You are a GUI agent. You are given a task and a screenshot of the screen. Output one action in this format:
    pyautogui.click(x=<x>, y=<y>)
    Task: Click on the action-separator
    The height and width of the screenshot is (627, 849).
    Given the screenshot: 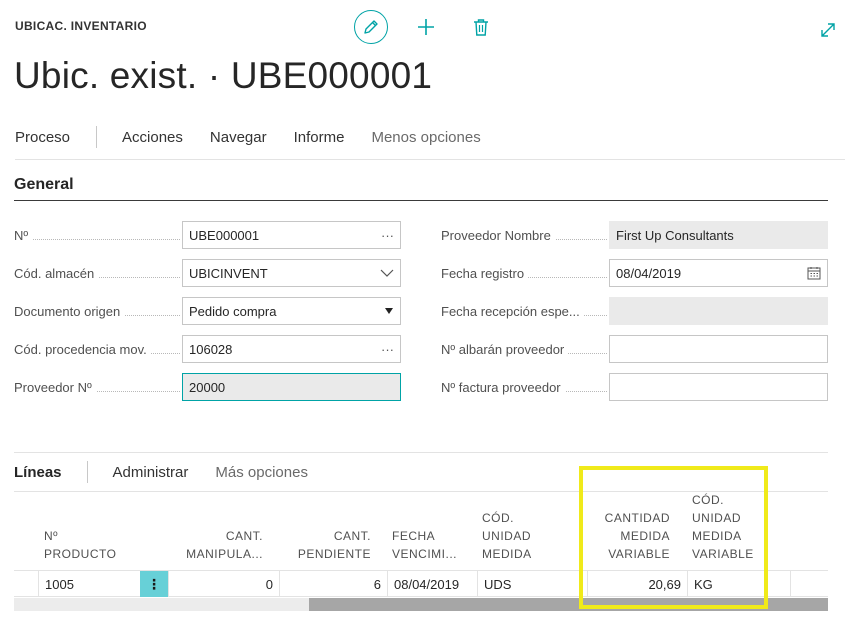 What is the action you would take?
    pyautogui.click(x=97, y=137)
    